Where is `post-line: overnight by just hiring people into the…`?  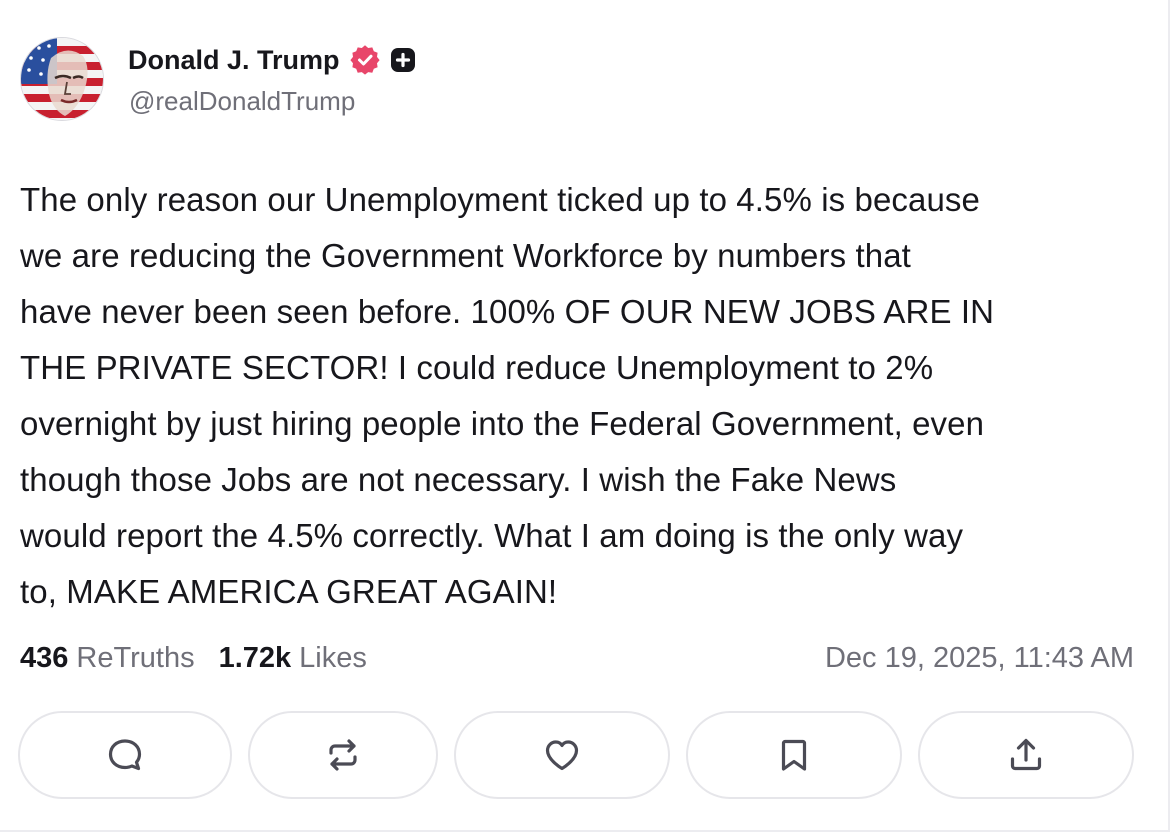
post-line: overnight by just hiring people into the… is located at coordinates (502, 423).